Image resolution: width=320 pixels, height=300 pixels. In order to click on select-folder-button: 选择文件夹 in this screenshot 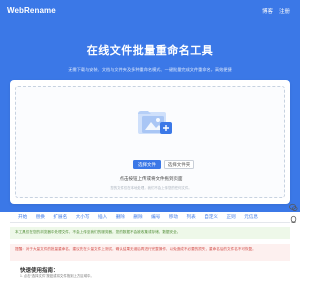, I will do `click(179, 164)`.